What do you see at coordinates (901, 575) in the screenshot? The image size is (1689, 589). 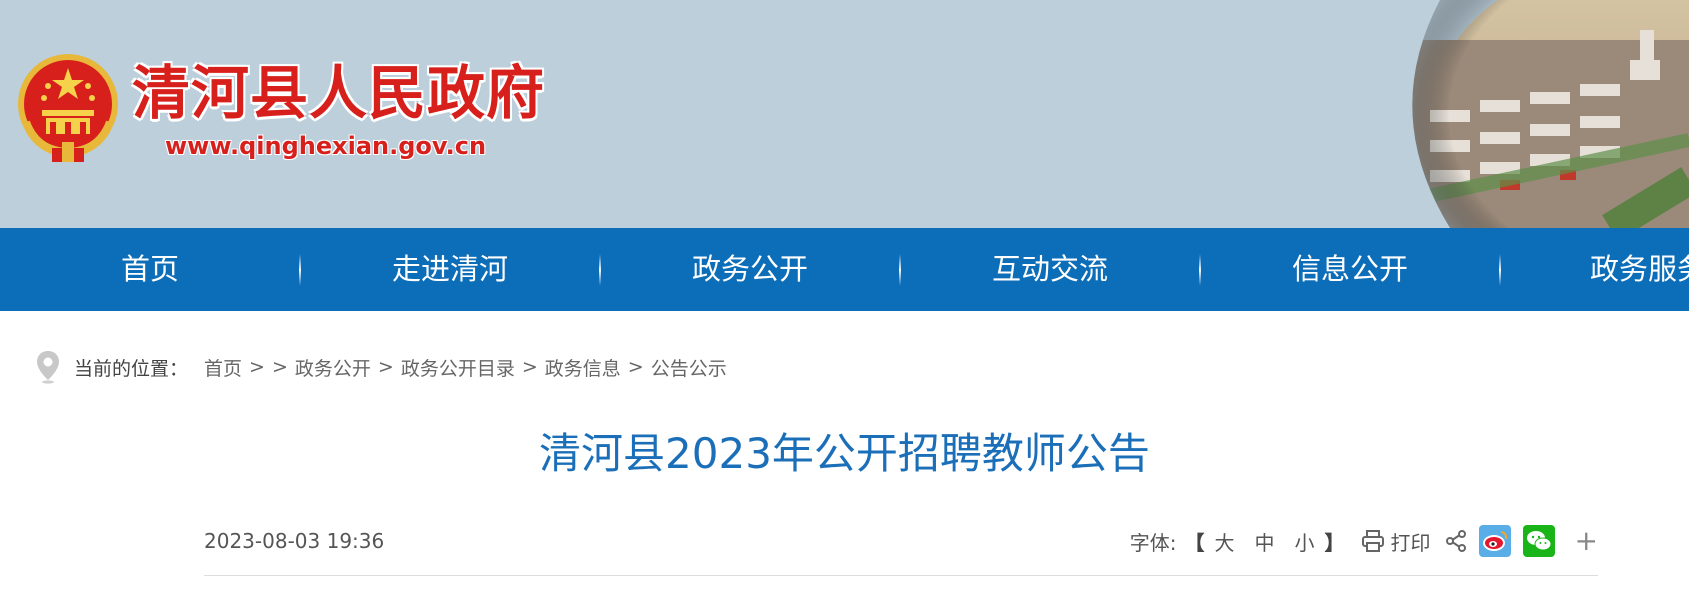 I see `divider-line` at bounding box center [901, 575].